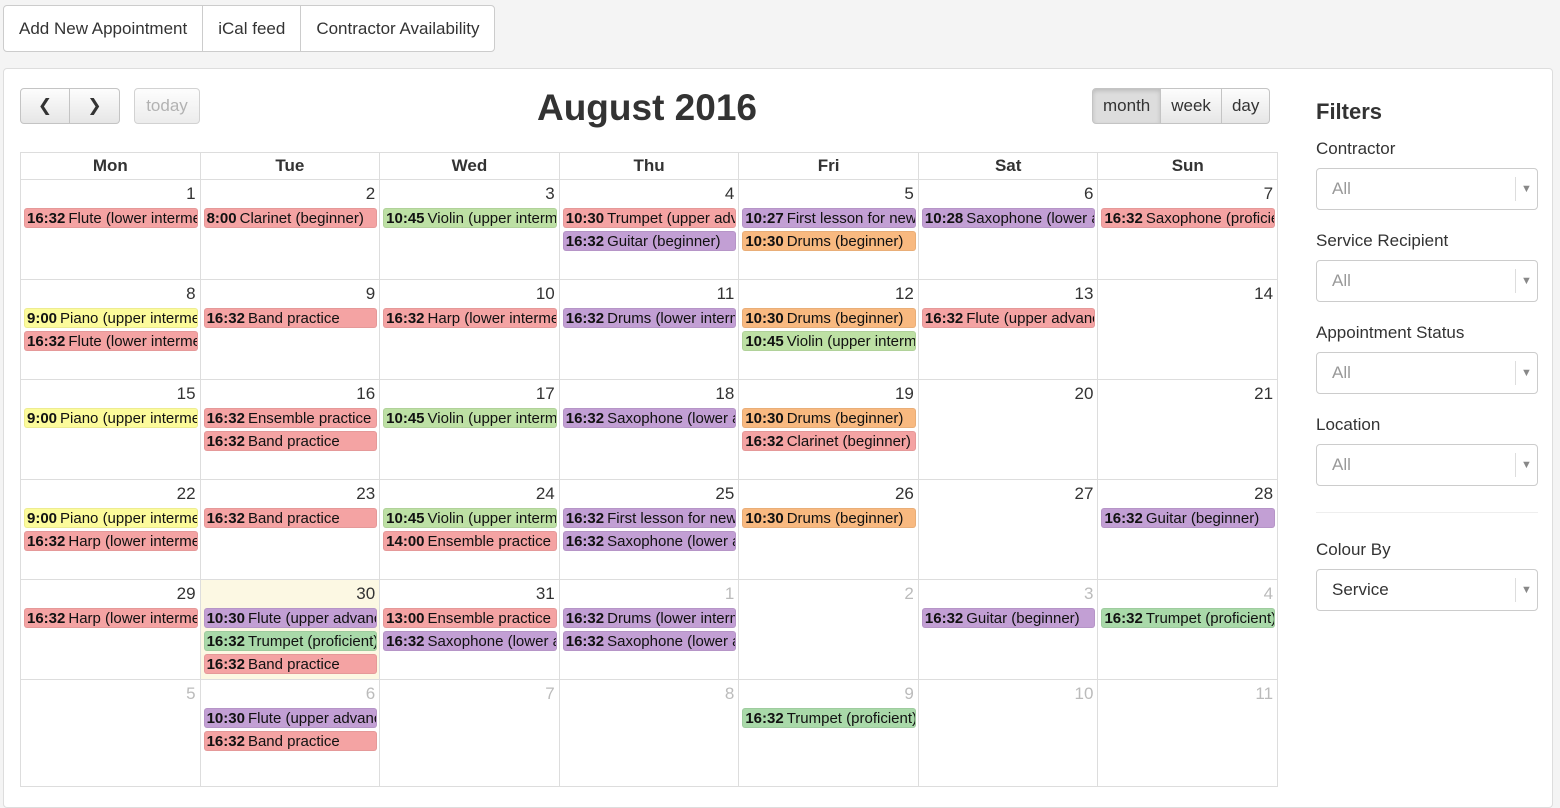 The width and height of the screenshot is (1560, 808). Describe the element at coordinates (1009, 429) in the screenshot. I see `day-cell: 20` at that location.